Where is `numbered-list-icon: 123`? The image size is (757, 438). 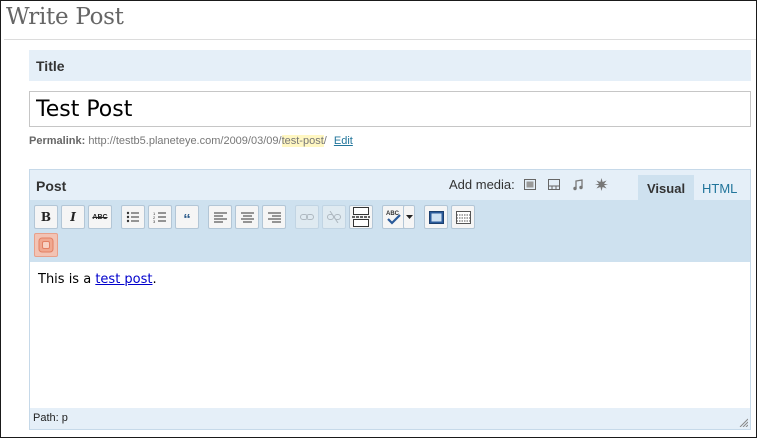
numbered-list-icon: 123 is located at coordinates (159, 217).